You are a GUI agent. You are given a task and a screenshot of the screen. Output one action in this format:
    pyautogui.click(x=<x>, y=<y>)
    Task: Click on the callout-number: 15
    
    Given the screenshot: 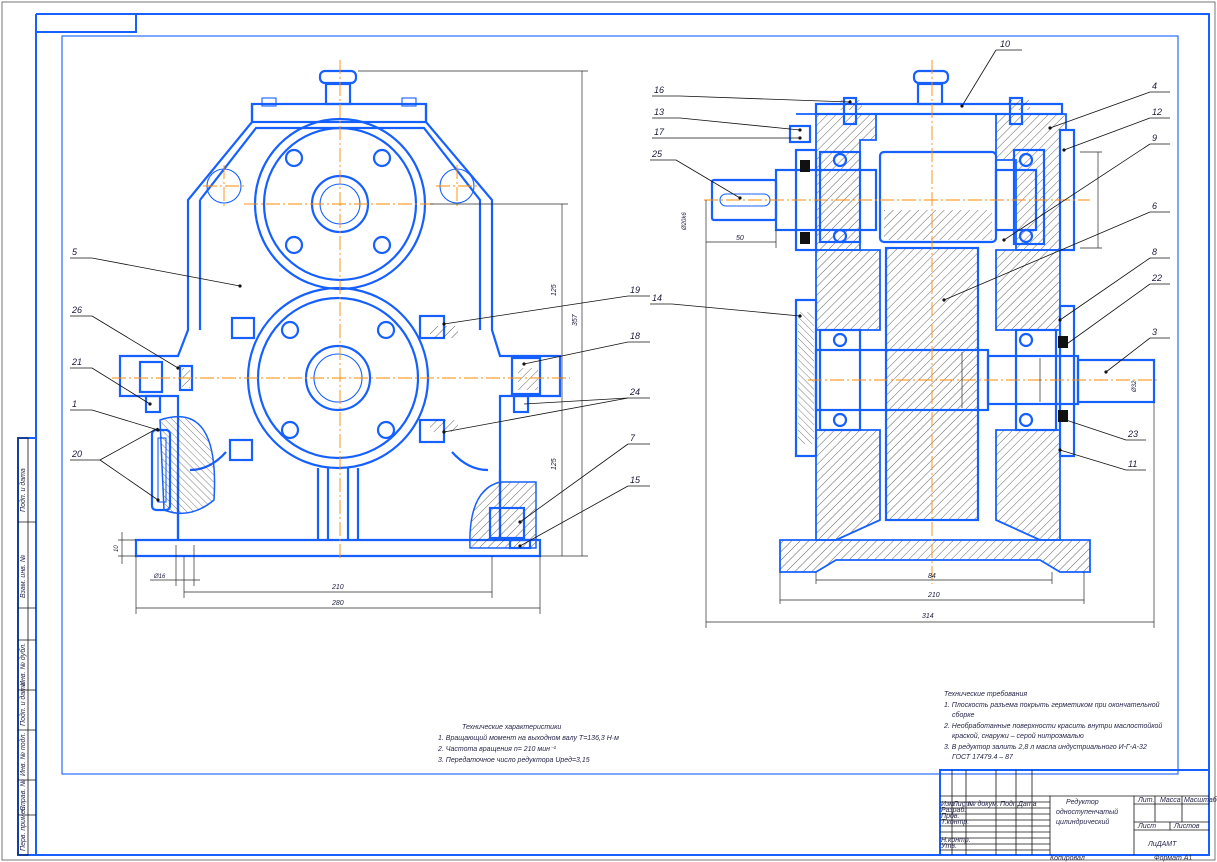 What is the action you would take?
    pyautogui.click(x=635, y=480)
    